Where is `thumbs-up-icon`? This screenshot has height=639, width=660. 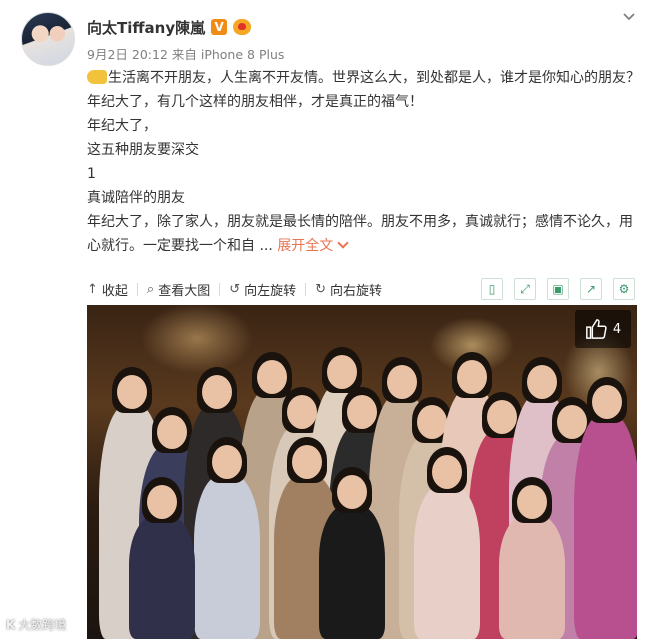 thumbs-up-icon is located at coordinates (596, 329).